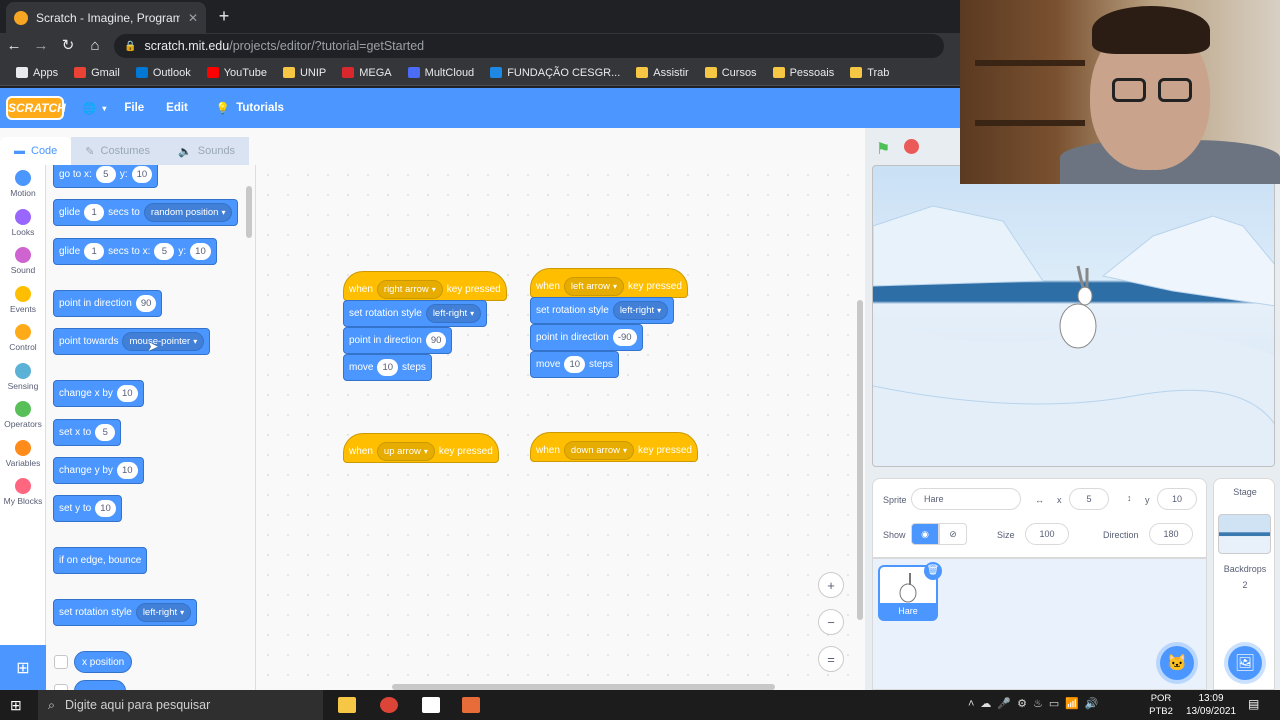  I want to click on add-extension-button: ⊞, so click(23, 667).